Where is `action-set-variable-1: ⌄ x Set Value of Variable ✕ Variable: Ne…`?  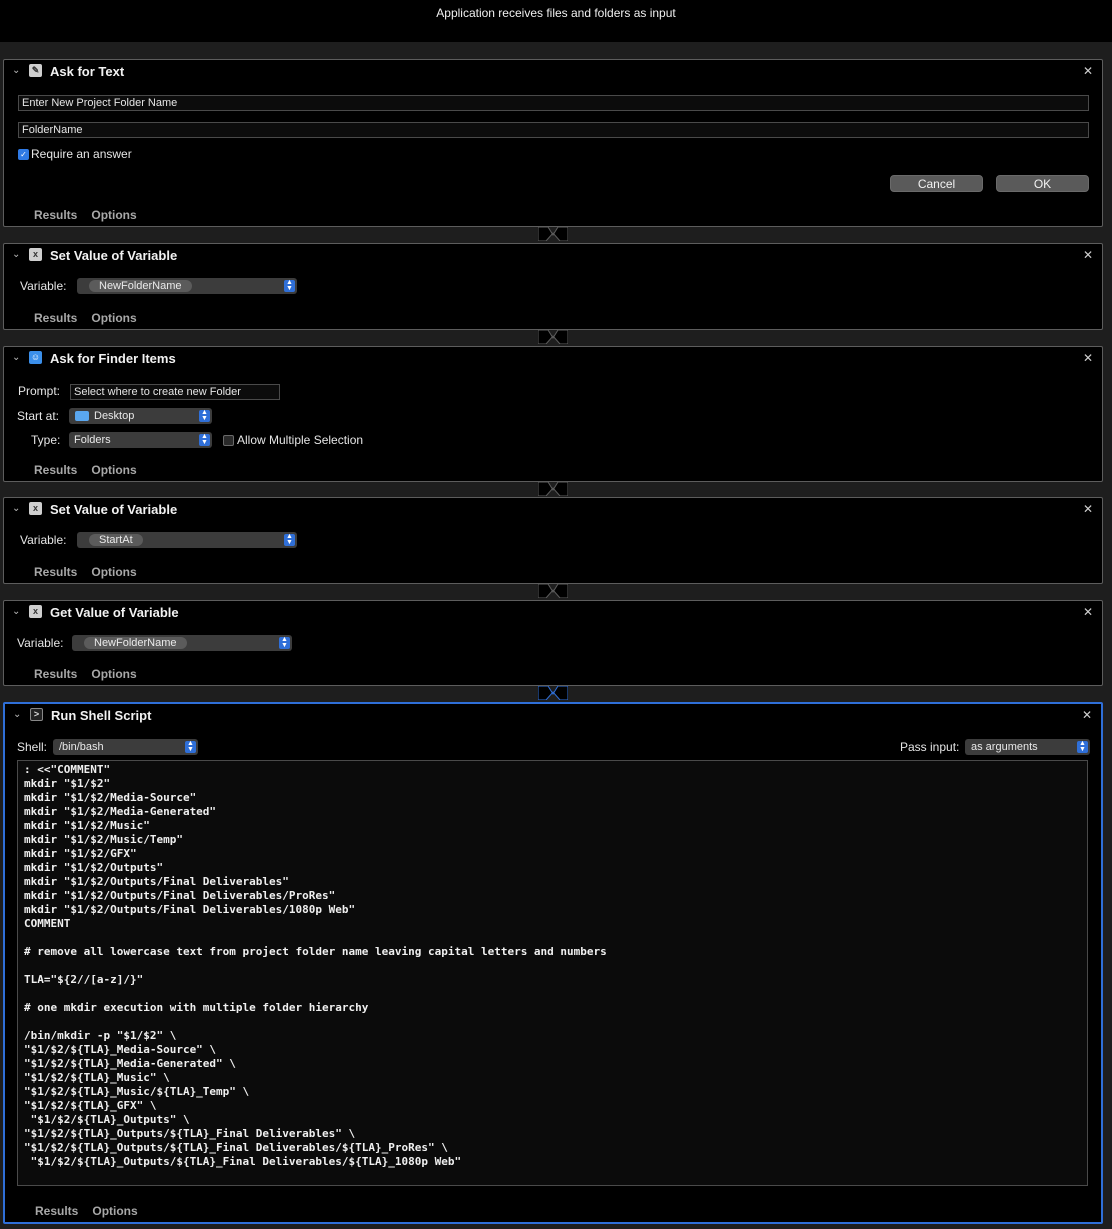 action-set-variable-1: ⌄ x Set Value of Variable ✕ Variable: Ne… is located at coordinates (553, 286).